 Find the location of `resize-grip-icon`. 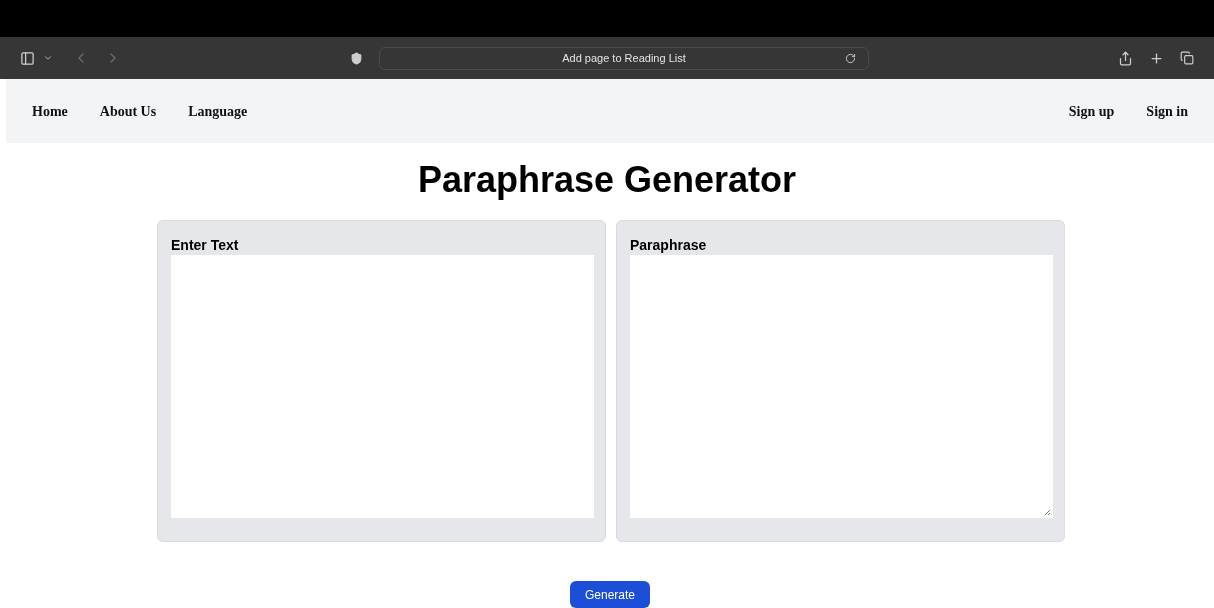

resize-grip-icon is located at coordinates (1047, 512).